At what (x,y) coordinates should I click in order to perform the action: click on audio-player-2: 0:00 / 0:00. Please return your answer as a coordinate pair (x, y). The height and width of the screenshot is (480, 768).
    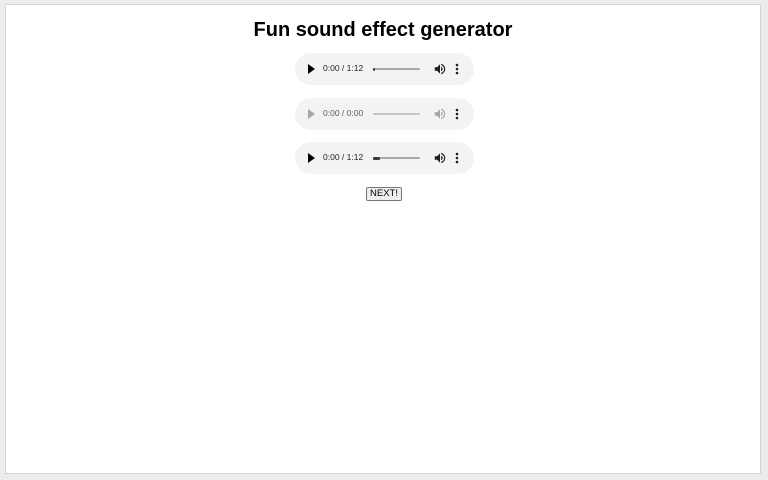
    Looking at the image, I should click on (384, 114).